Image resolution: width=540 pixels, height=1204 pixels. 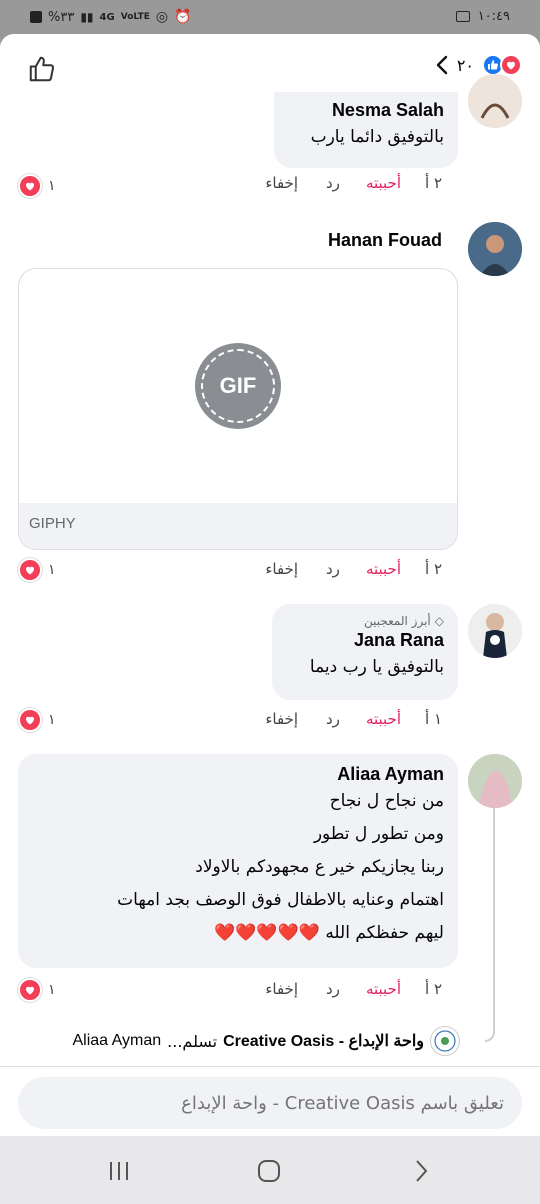 What do you see at coordinates (270, 68) in the screenshot?
I see `comments-header: ٢٠` at bounding box center [270, 68].